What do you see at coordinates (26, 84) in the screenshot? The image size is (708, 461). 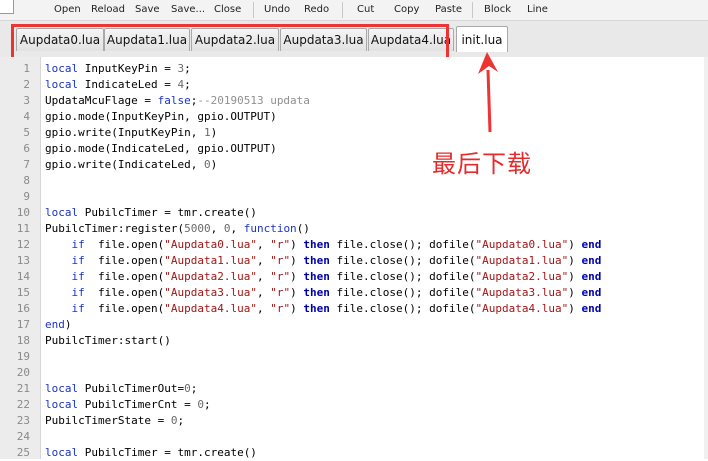 I see `line-number: 2` at bounding box center [26, 84].